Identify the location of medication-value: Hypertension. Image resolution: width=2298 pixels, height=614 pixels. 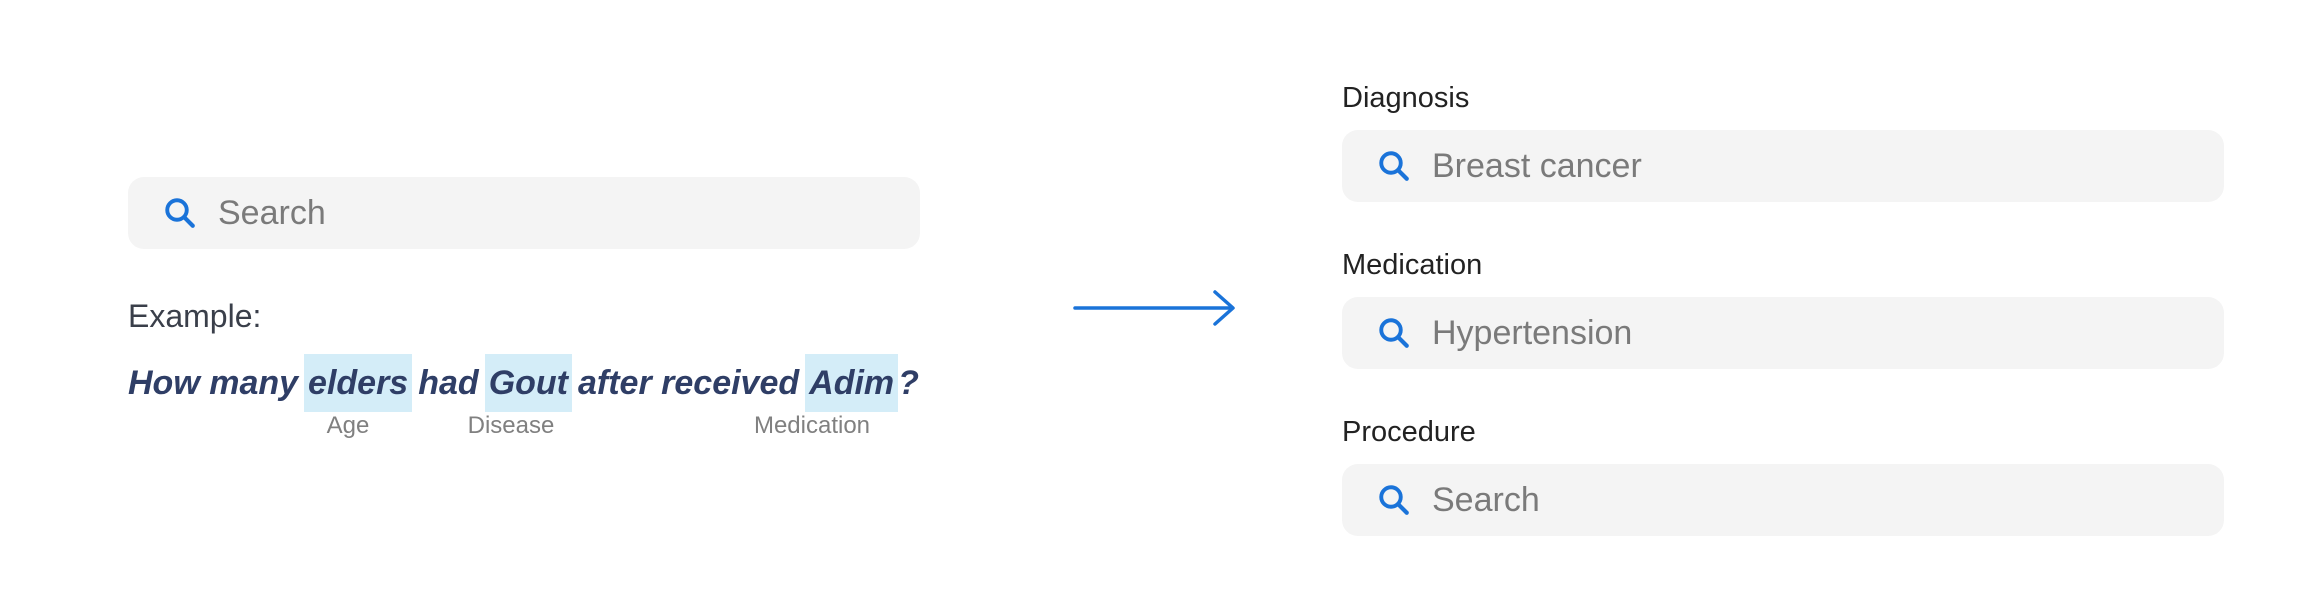
(1532, 332).